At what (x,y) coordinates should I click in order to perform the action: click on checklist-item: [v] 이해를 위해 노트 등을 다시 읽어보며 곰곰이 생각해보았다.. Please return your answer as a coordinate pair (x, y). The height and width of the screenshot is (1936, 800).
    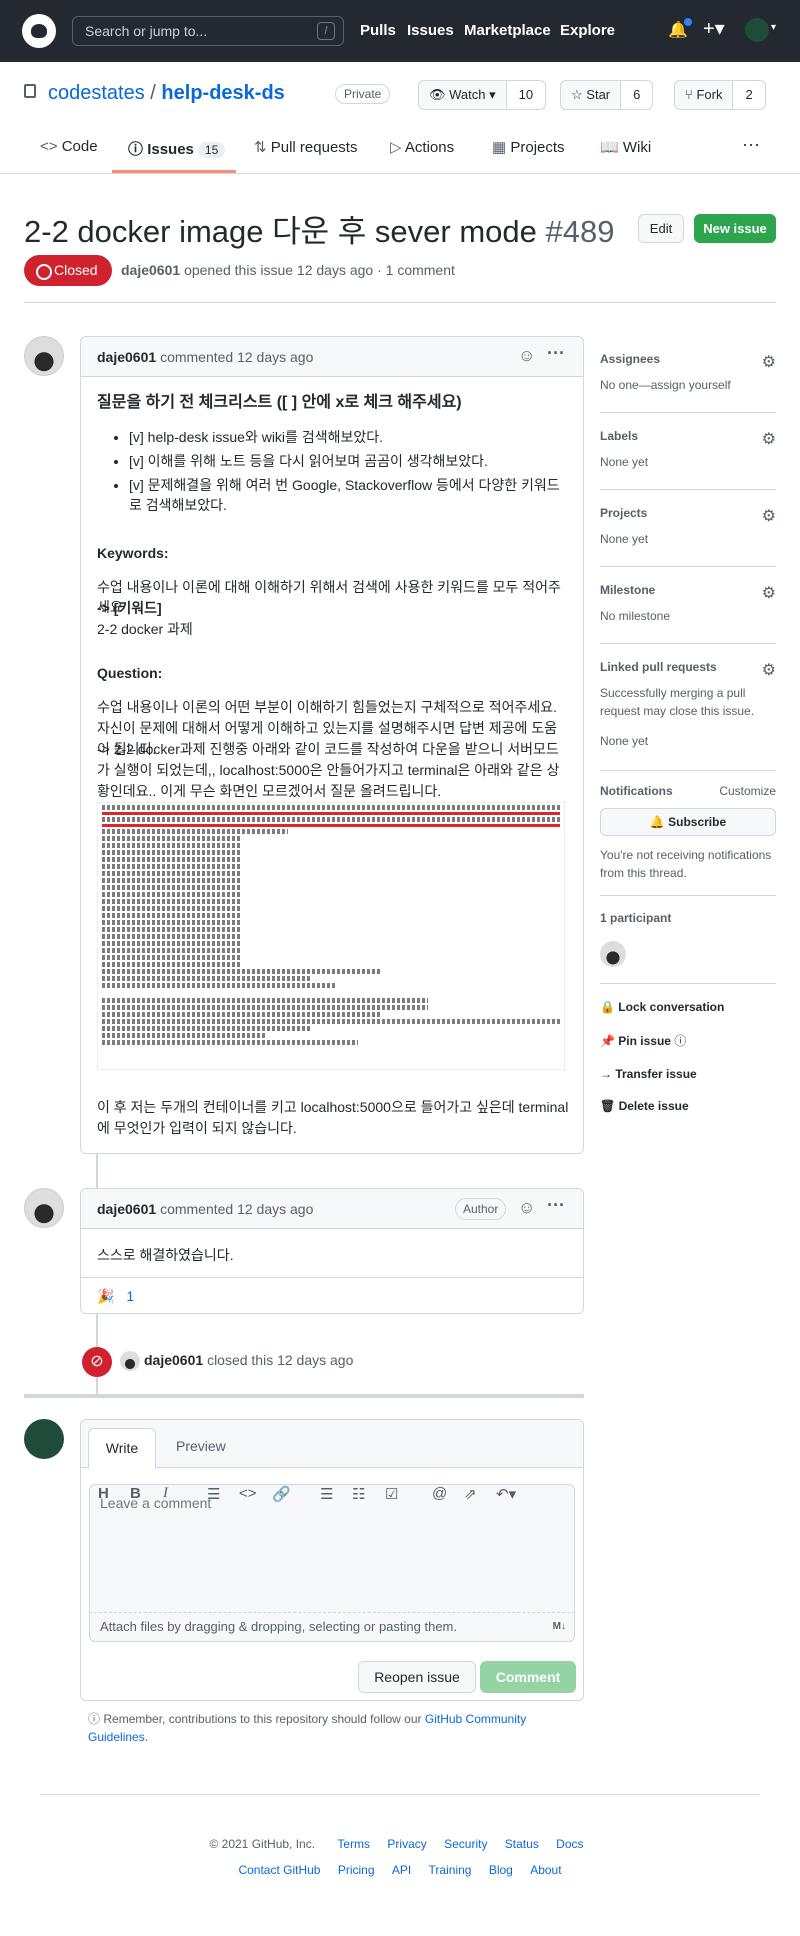
    Looking at the image, I should click on (348, 461).